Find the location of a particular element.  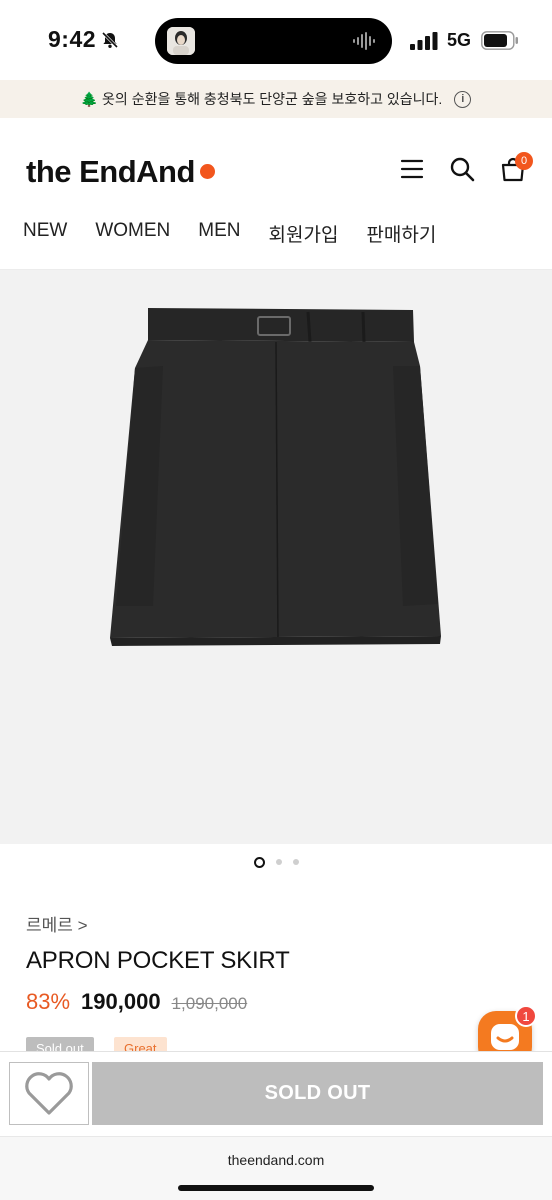

wishlist-button is located at coordinates (49, 1093).